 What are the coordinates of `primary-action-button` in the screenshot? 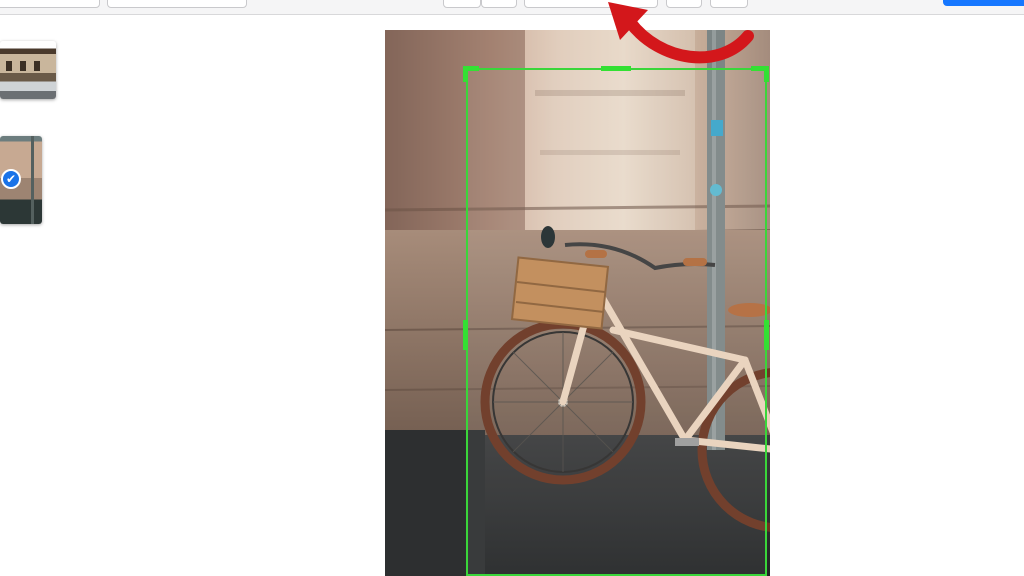 It's located at (983, 3).